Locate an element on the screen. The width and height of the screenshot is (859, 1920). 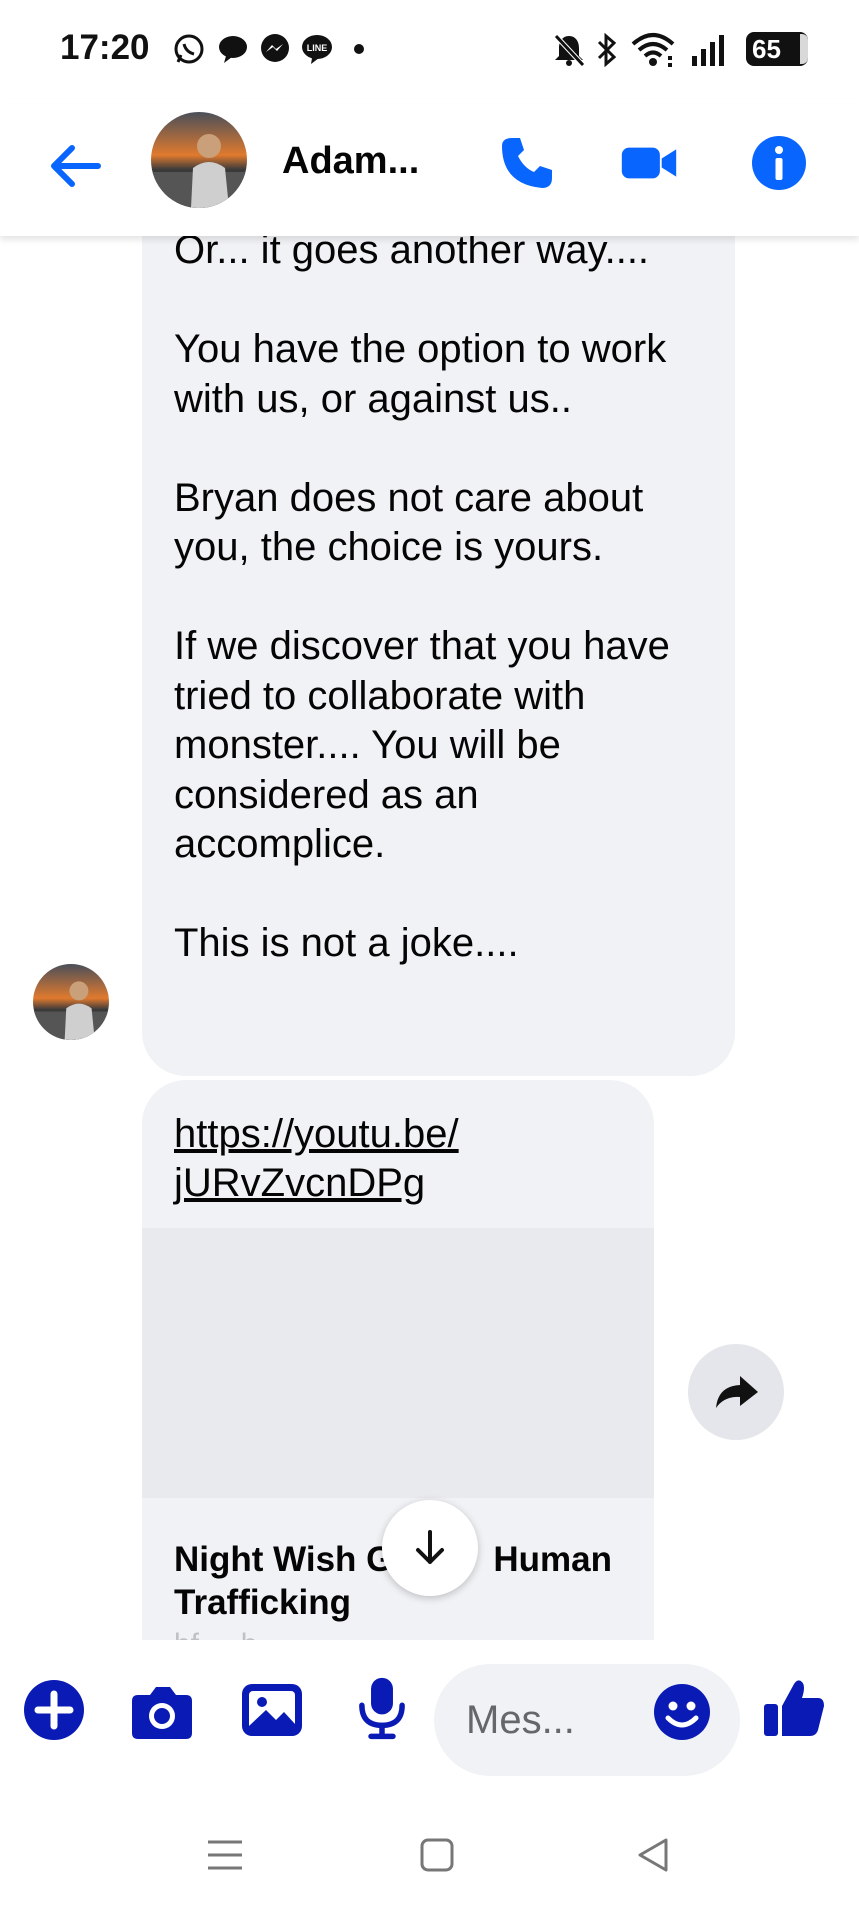
video-icon is located at coordinates (649, 163).